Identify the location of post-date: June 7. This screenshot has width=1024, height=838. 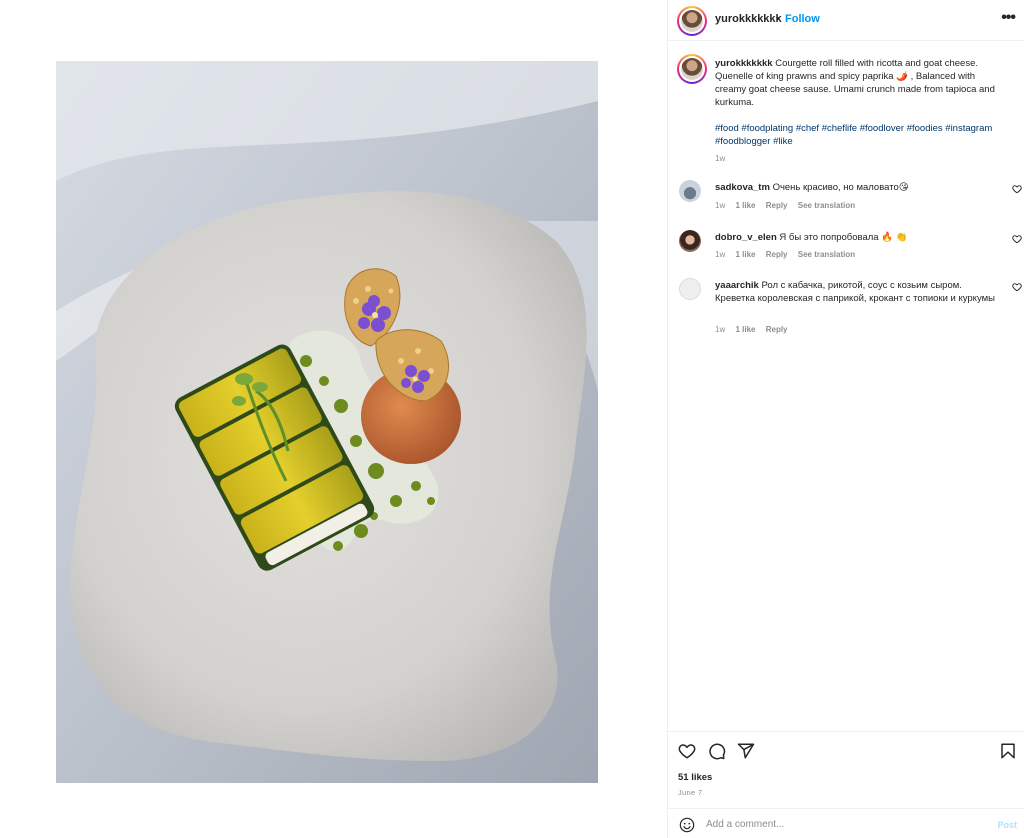
(690, 792).